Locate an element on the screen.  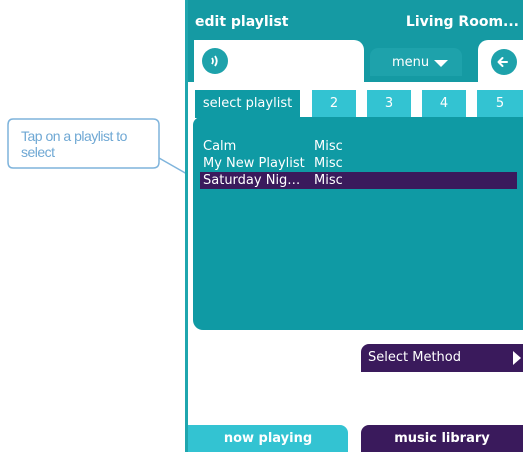
tab-select-playlist: select playlist is located at coordinates (247, 104).